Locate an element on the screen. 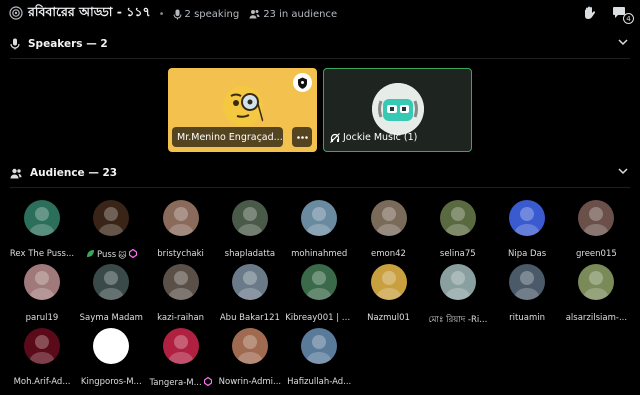  audience-member: Abu Bakar121 is located at coordinates (250, 296).